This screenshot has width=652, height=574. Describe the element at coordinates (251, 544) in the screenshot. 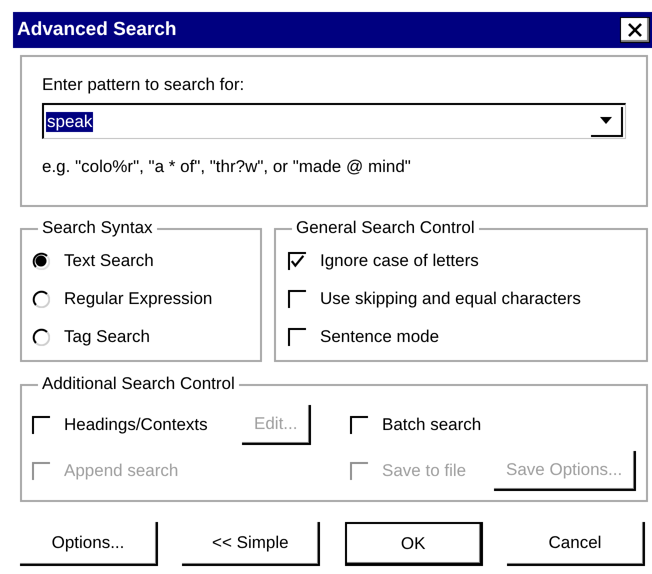

I see `dialog-button: << Simple` at that location.